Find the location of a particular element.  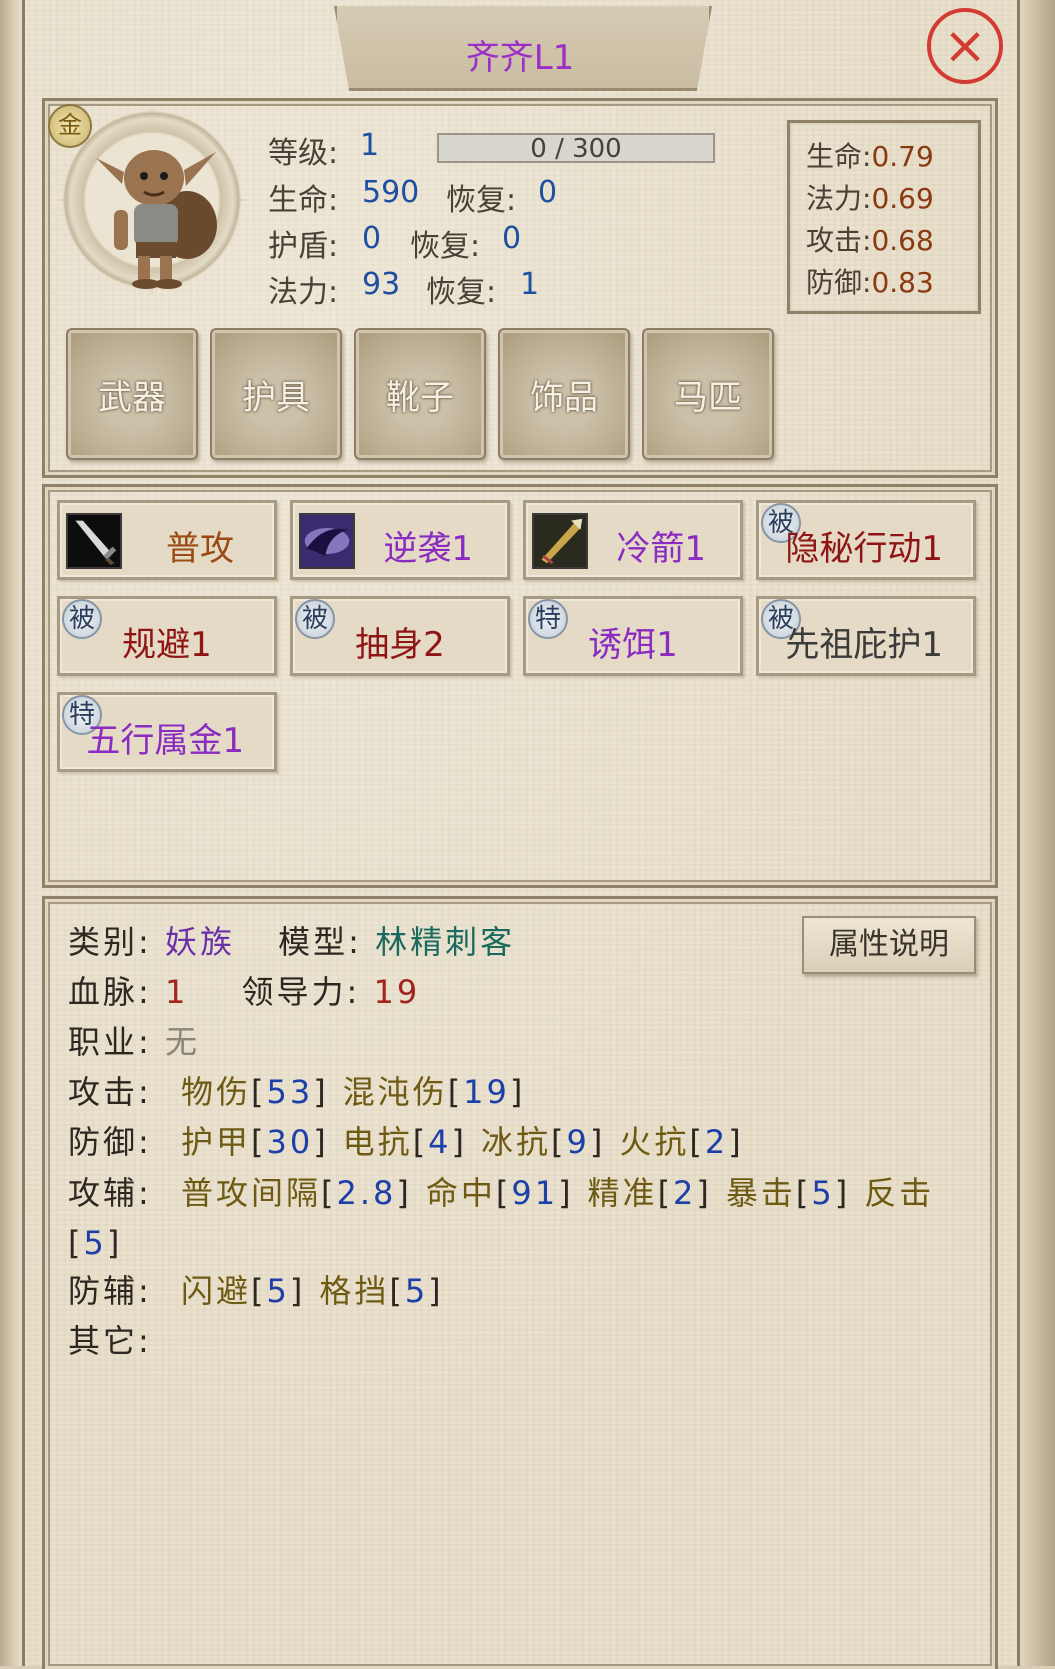

stat-entry: 物伤[53] is located at coordinates (255, 1092).